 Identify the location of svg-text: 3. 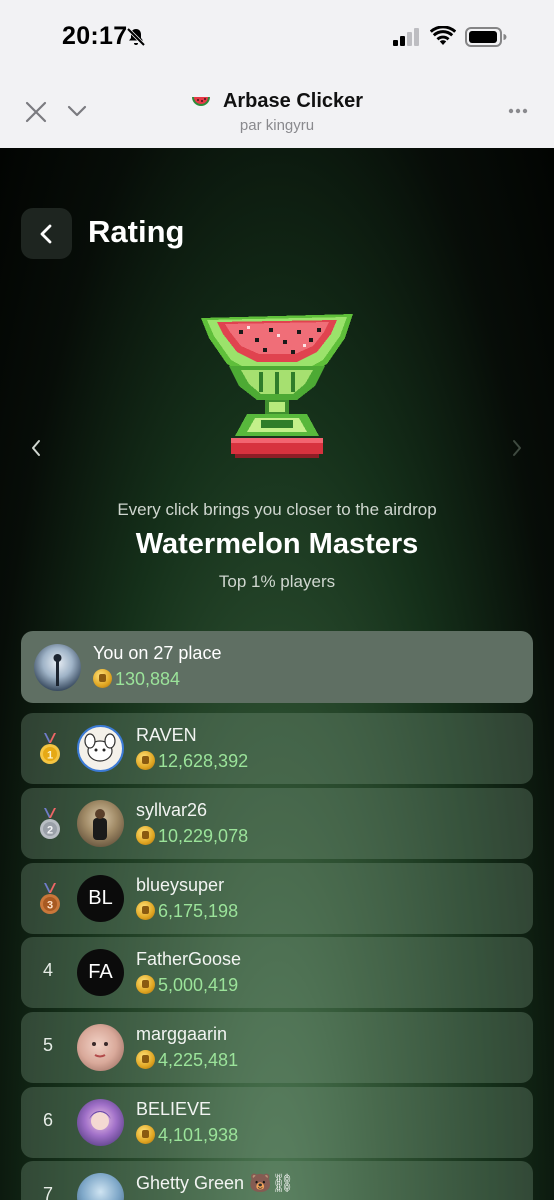
(50, 906).